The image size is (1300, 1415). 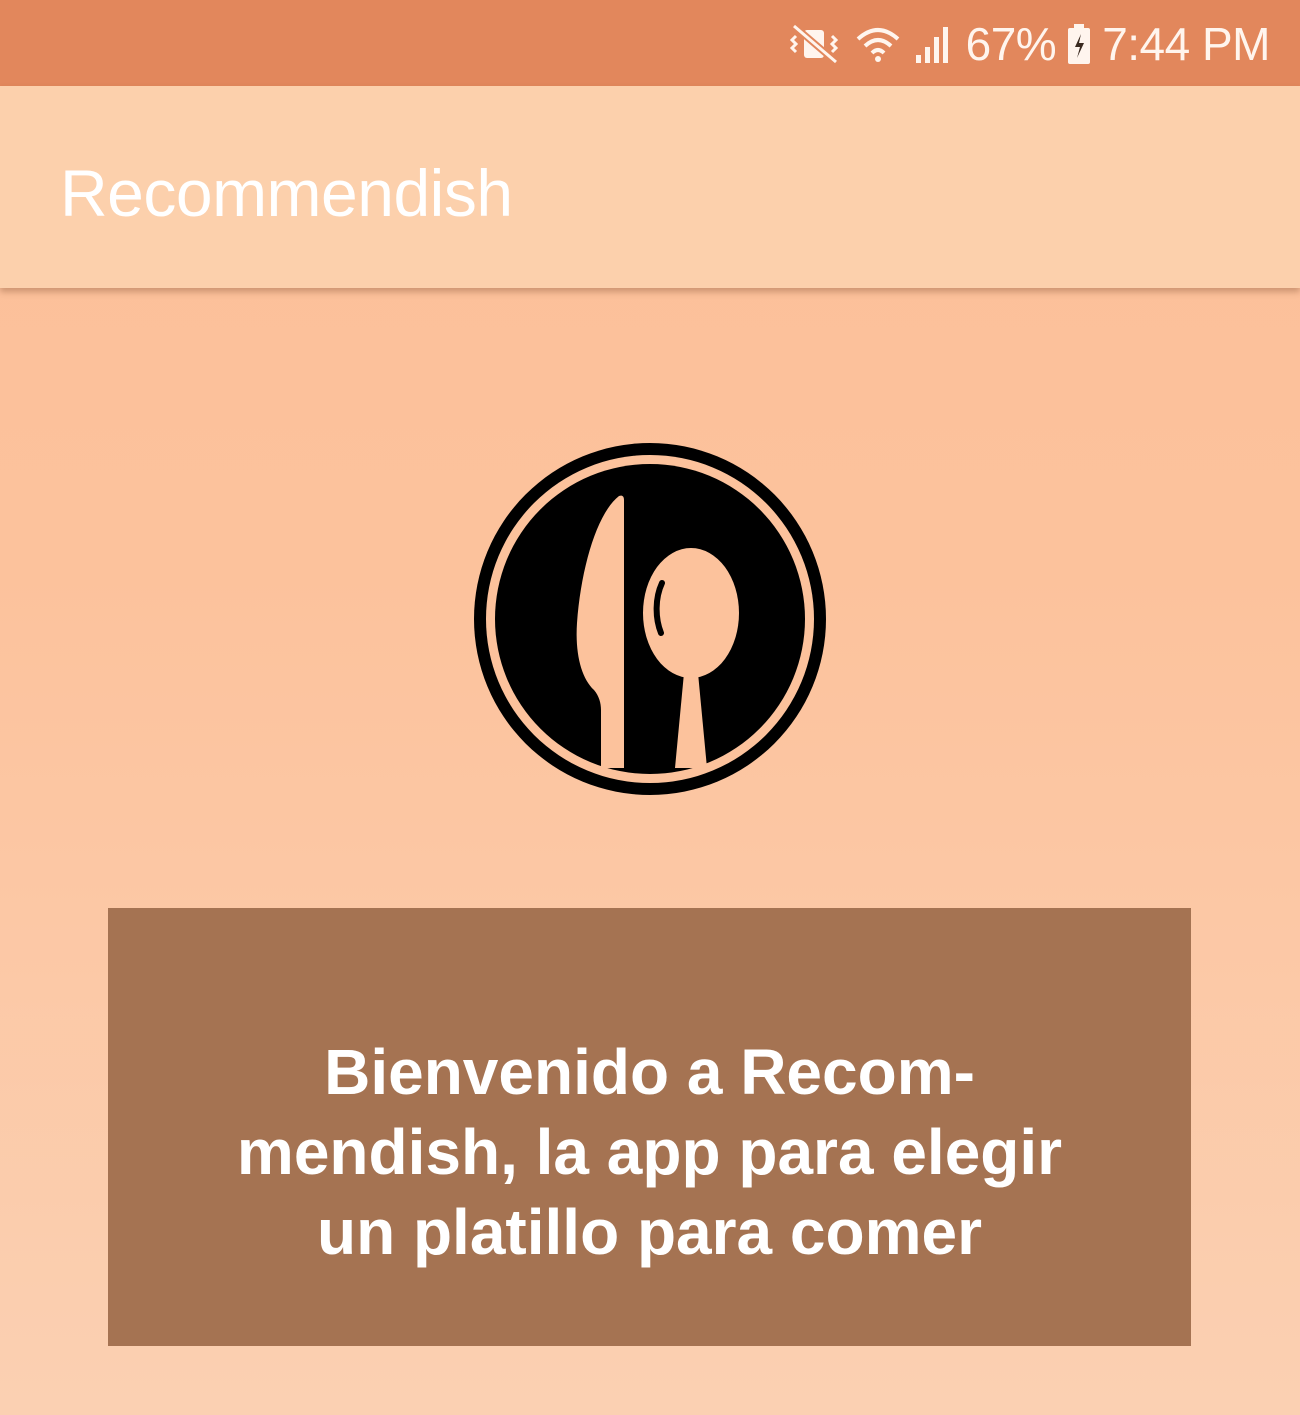 What do you see at coordinates (816, 44) in the screenshot?
I see `vibrate-mute-icon` at bounding box center [816, 44].